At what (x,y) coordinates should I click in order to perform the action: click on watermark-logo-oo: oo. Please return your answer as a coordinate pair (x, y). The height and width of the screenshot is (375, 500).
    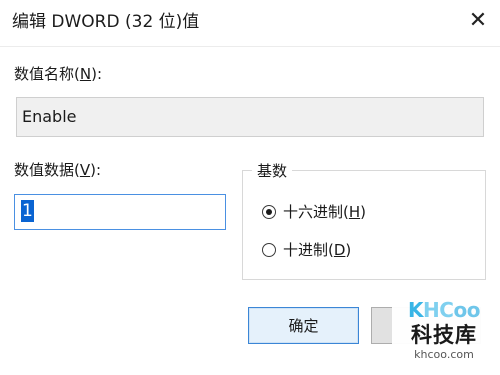
    Looking at the image, I should click on (466, 310).